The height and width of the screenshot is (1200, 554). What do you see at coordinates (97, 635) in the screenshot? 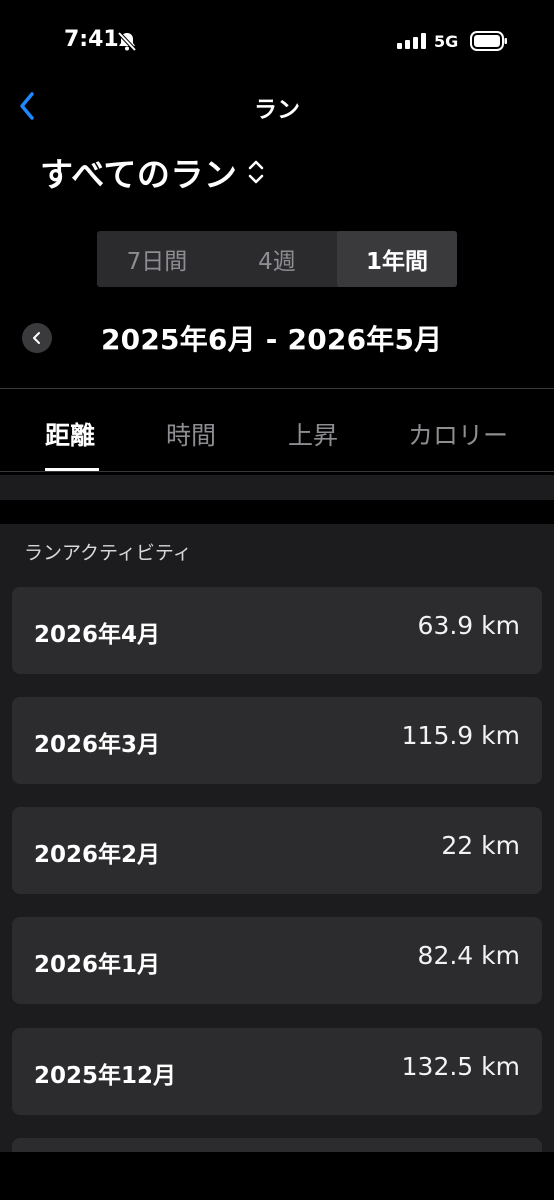
I see `row-month: 2026年4月` at bounding box center [97, 635].